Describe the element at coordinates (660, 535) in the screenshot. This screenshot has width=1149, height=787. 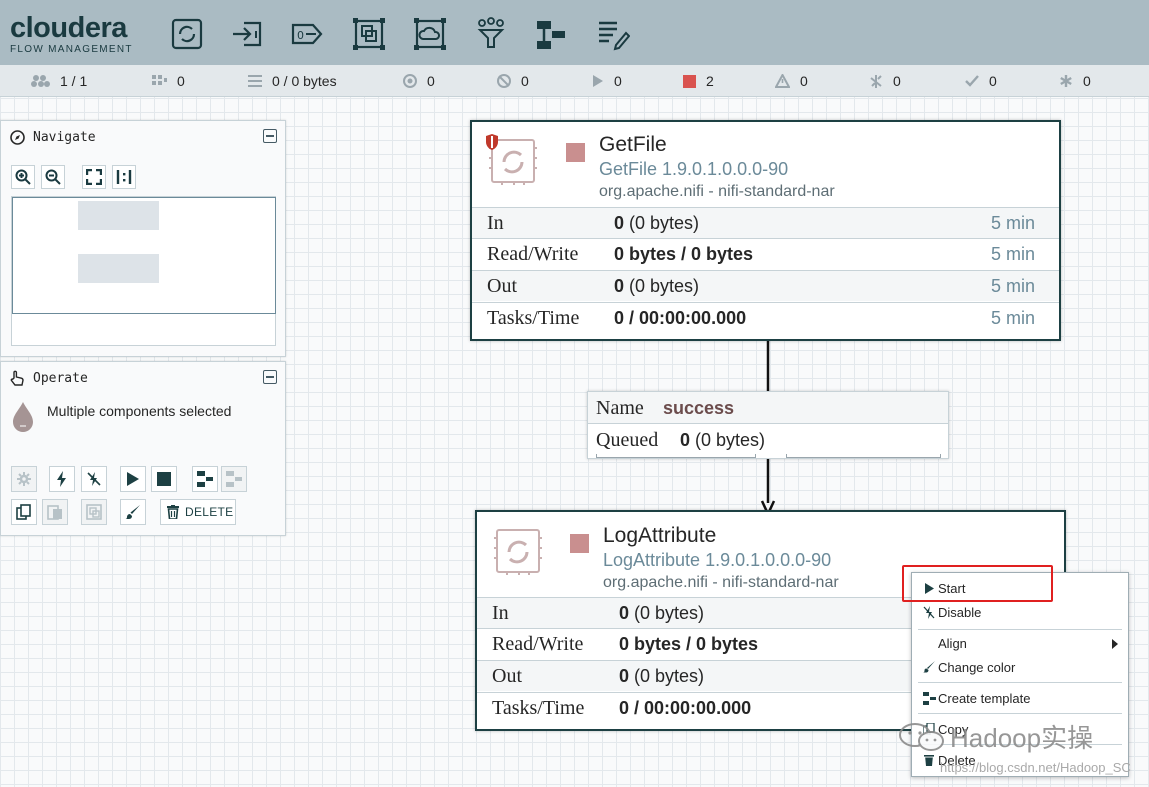
I see `processor-name: LogAttribute` at that location.